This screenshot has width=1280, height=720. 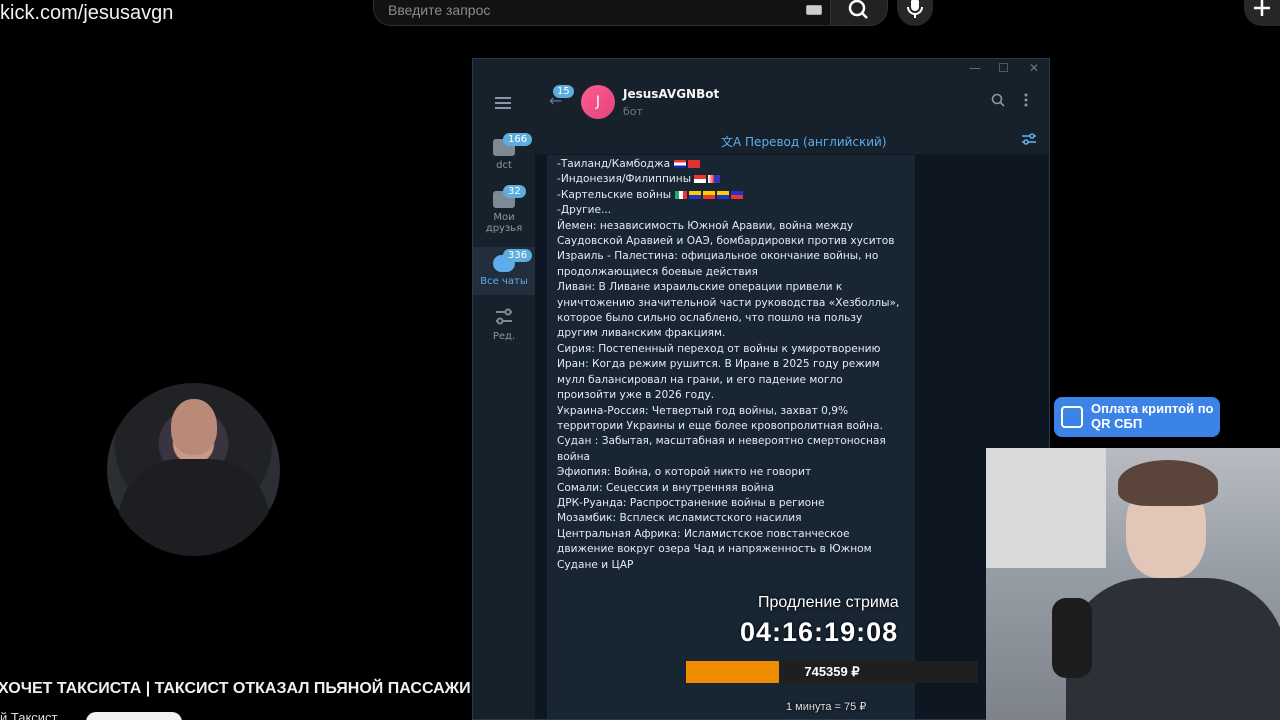 What do you see at coordinates (514, 191) in the screenshot?
I see `unread-badge: 32` at bounding box center [514, 191].